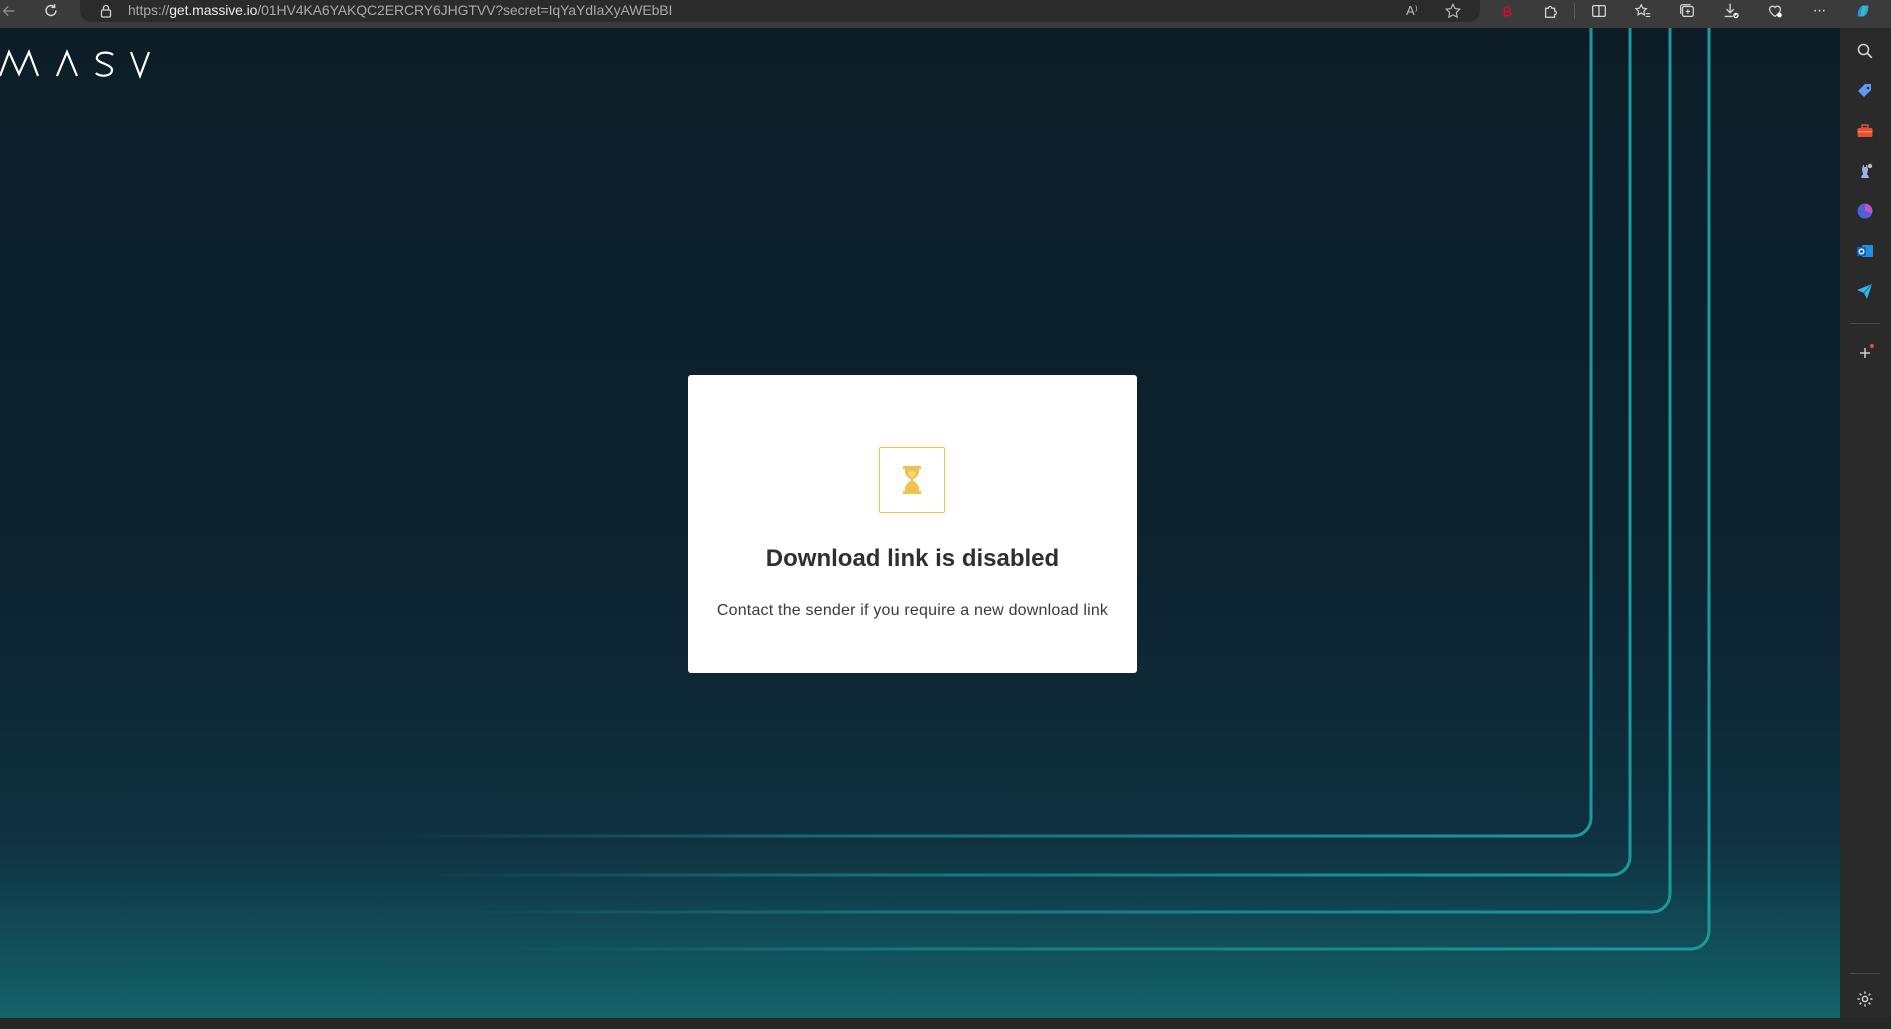 Image resolution: width=1891 pixels, height=1029 pixels. What do you see at coordinates (149, 10) in the screenshot?
I see `url-prefix: https://` at bounding box center [149, 10].